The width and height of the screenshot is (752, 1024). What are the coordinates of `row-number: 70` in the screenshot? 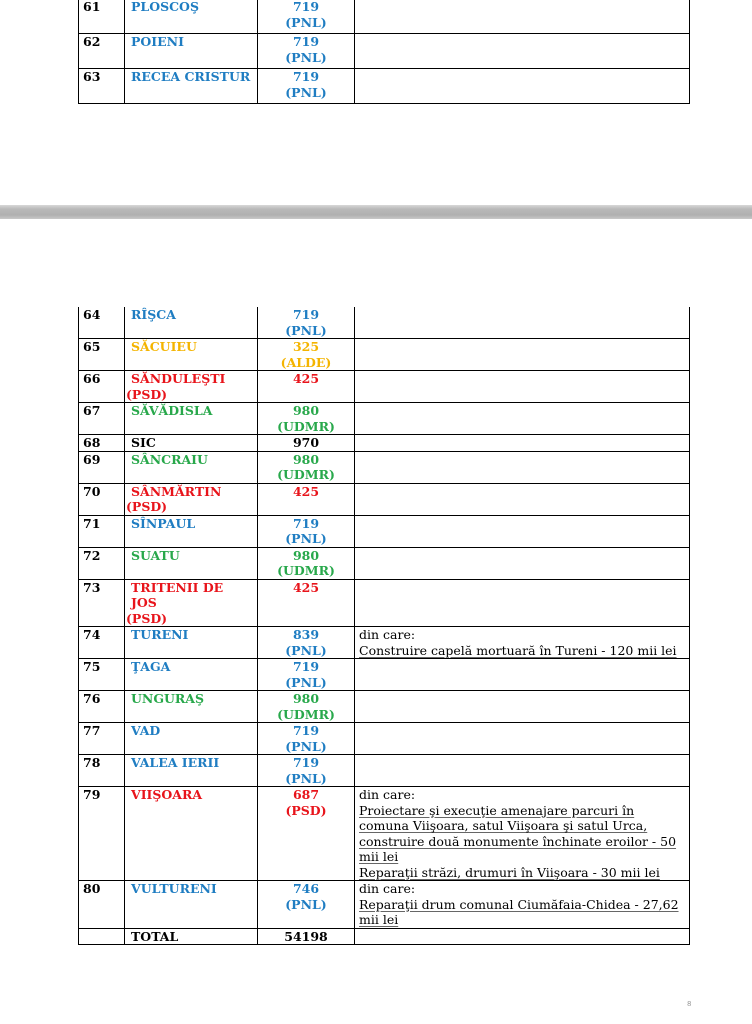 It's located at (101, 499).